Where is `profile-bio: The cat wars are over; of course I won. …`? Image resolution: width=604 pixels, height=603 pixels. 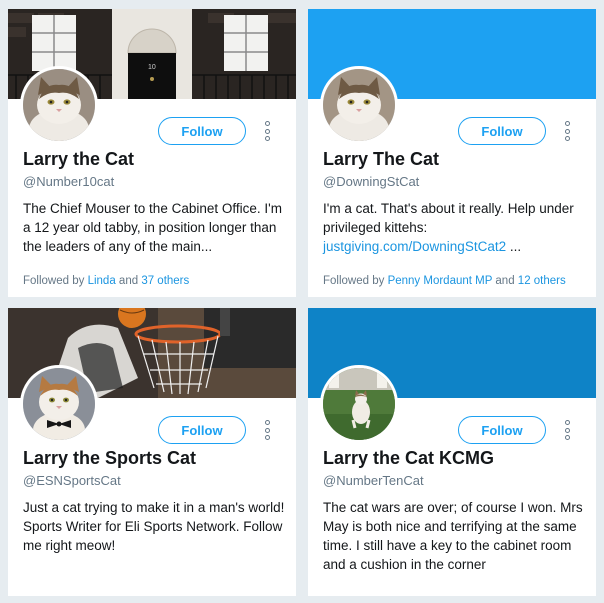
profile-bio: The cat wars are over; of course I won. … is located at coordinates (453, 536).